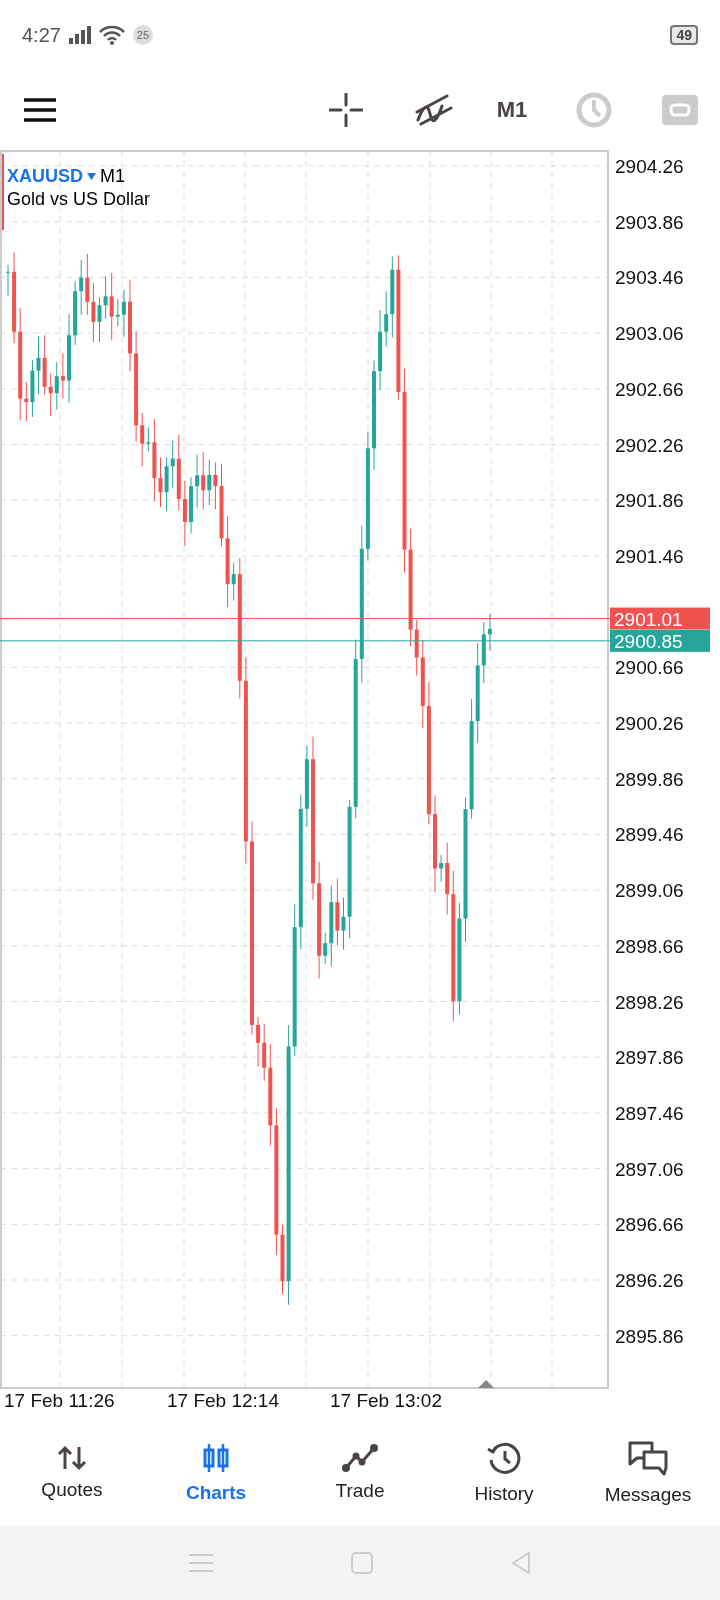  Describe the element at coordinates (649, 445) in the screenshot. I see `price-axis-label: 2902.26` at that location.